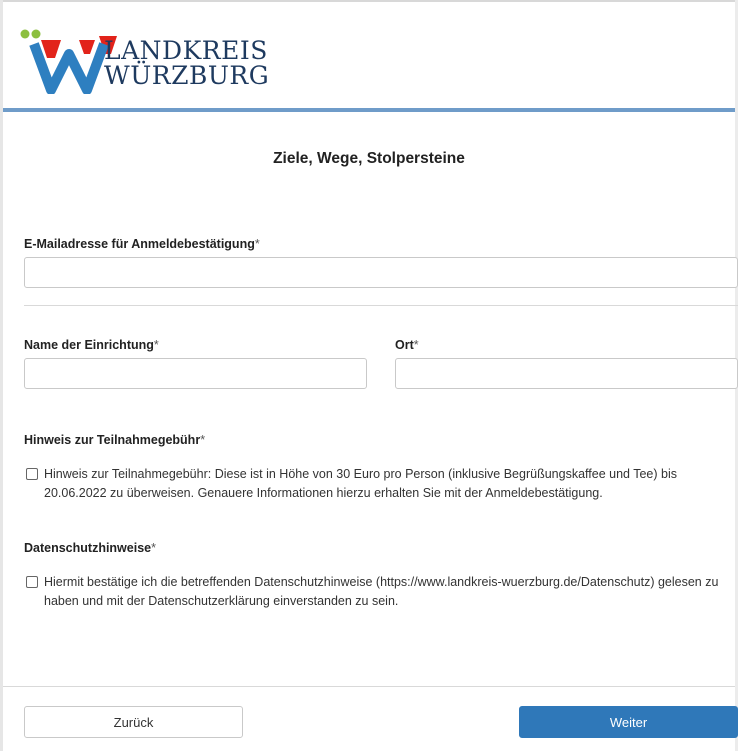 The width and height of the screenshot is (738, 751). What do you see at coordinates (187, 75) in the screenshot?
I see `logo-line-2: WÜRZBURG` at bounding box center [187, 75].